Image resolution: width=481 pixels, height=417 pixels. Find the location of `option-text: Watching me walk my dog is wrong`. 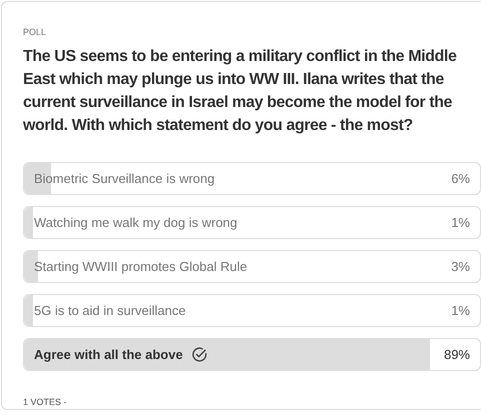

option-text: Watching me walk my dog is wrong is located at coordinates (136, 223).